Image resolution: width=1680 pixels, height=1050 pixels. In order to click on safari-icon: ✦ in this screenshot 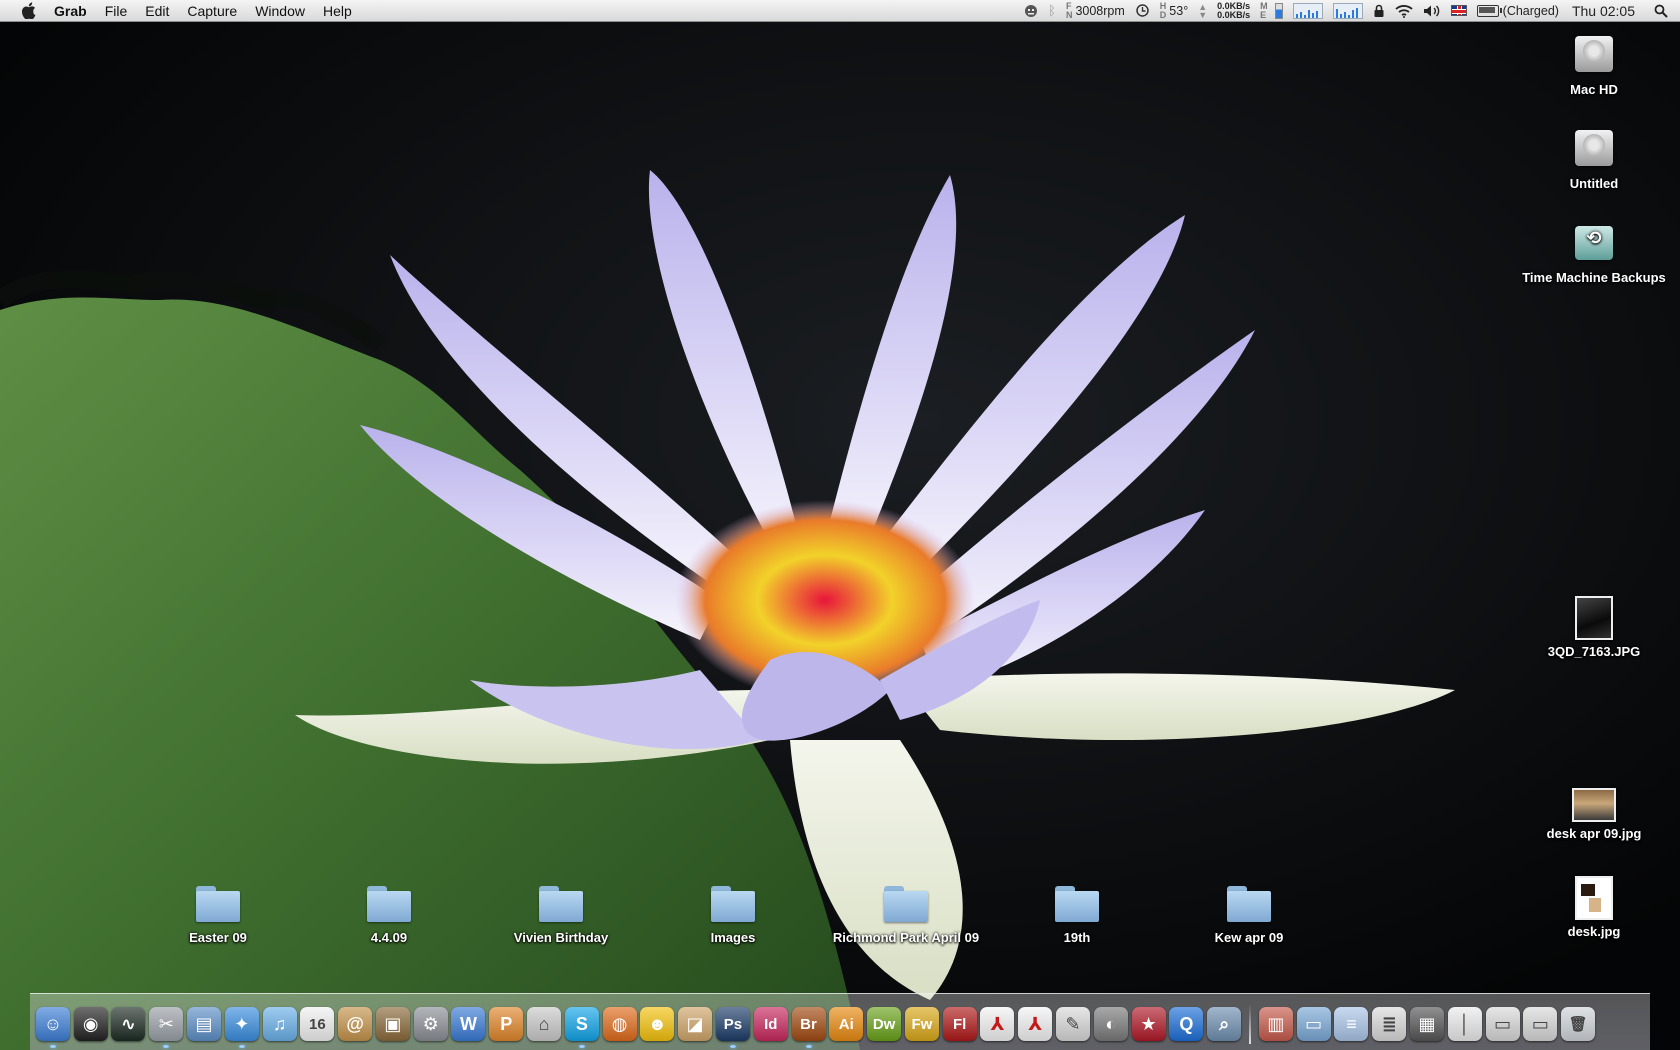, I will do `click(241, 1027)`.